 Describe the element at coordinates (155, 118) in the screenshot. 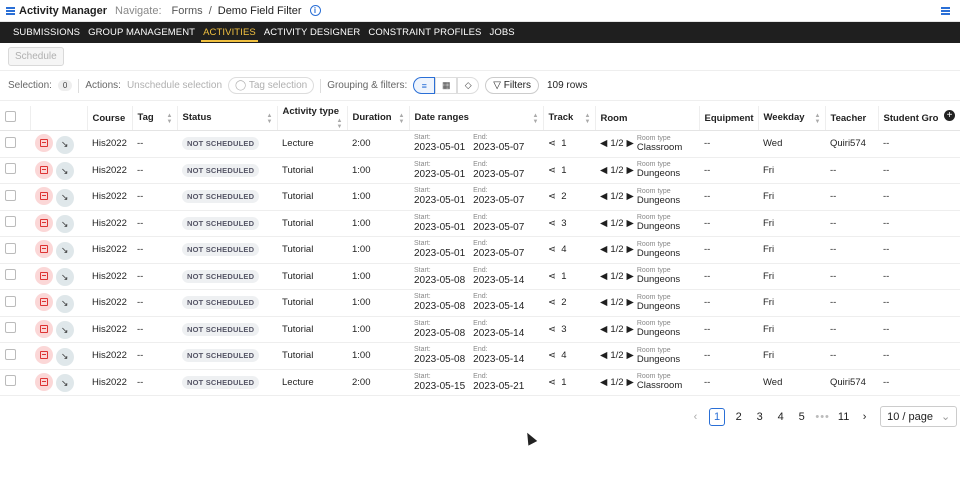

I see `column-header-tag: Tag ▲ ▼` at that location.